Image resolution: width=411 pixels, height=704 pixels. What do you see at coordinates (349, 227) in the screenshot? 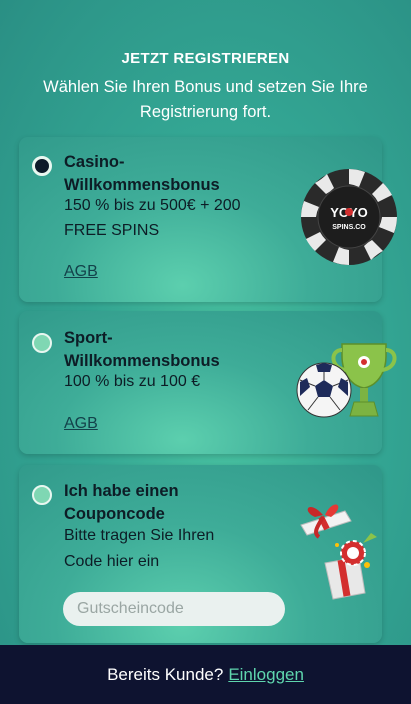
I see `chip-logo-bottom: SPINS.CO` at bounding box center [349, 227].